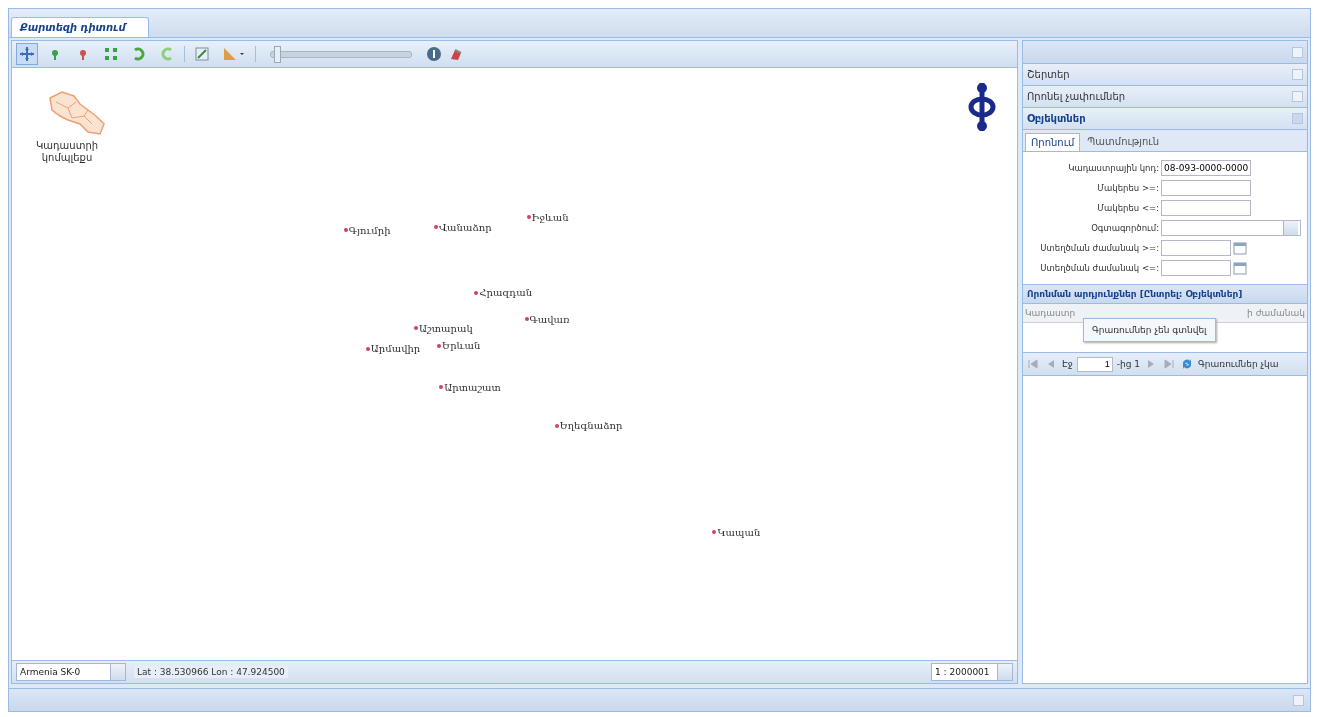  Describe the element at coordinates (1076, 96) in the screenshot. I see `section-header: Որոնել չափումներ` at that location.